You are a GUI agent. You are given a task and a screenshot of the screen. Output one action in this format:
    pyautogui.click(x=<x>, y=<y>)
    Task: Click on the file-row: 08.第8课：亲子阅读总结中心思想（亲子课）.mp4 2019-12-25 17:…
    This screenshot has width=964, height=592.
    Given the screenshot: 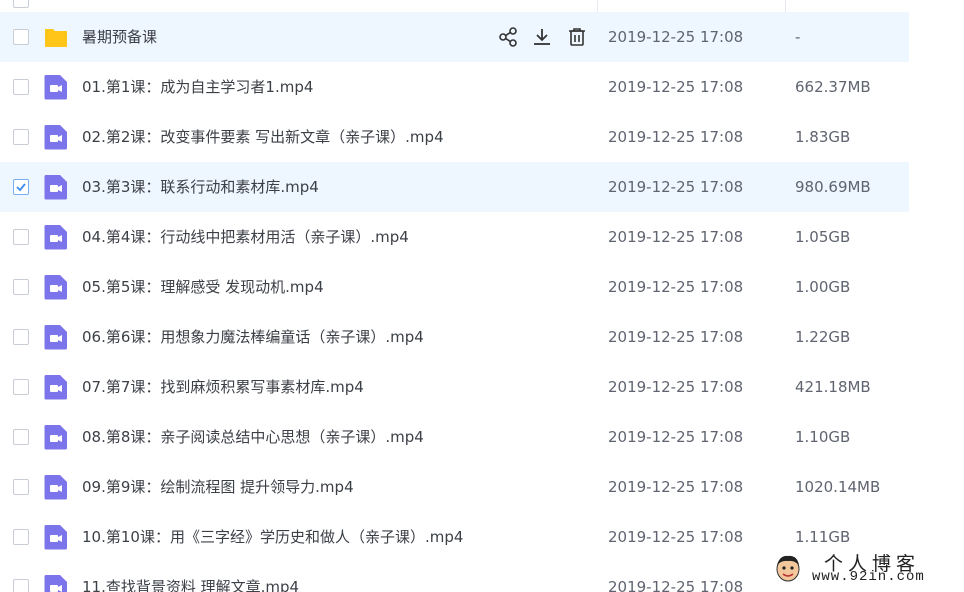 What is the action you would take?
    pyautogui.click(x=454, y=437)
    